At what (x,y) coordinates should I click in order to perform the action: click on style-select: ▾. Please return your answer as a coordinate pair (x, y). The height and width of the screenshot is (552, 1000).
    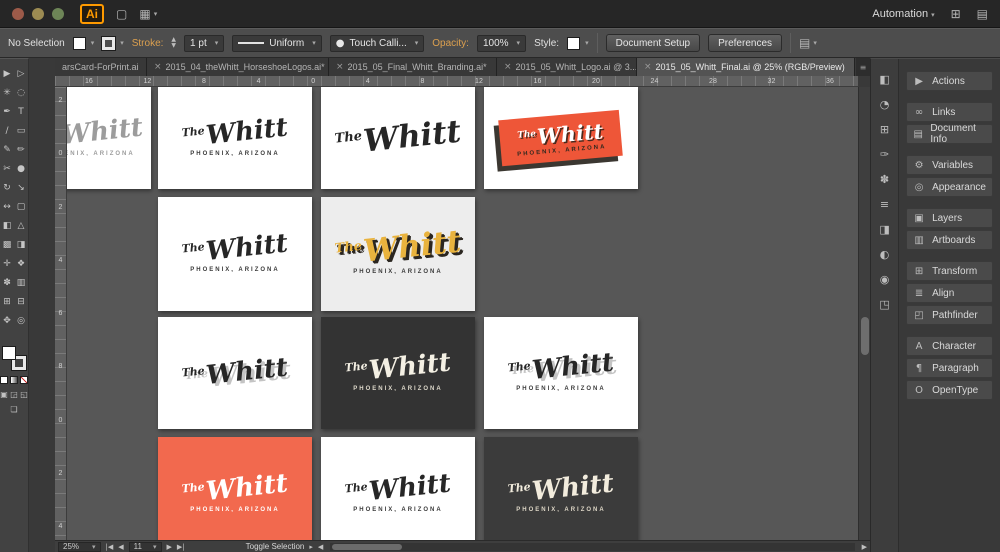
    Looking at the image, I should click on (578, 43).